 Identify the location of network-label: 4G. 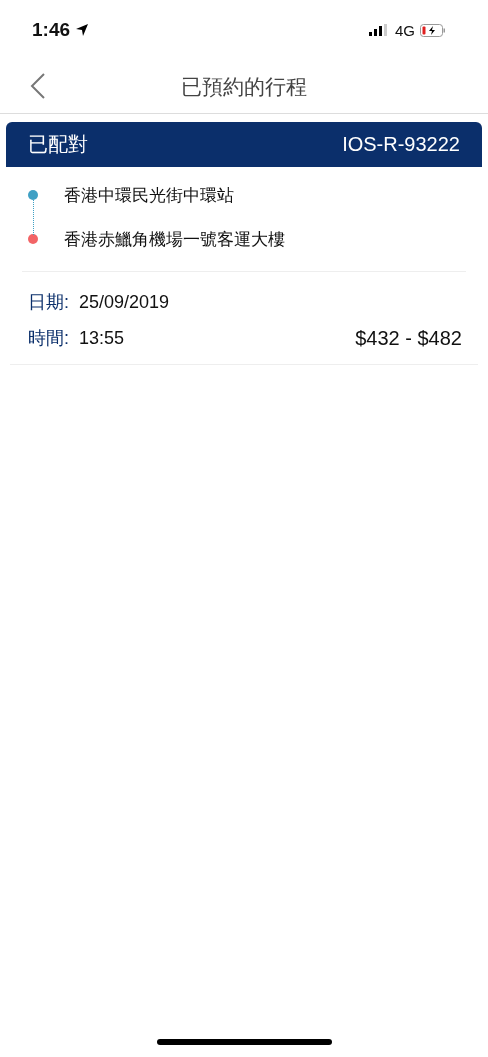
(405, 30).